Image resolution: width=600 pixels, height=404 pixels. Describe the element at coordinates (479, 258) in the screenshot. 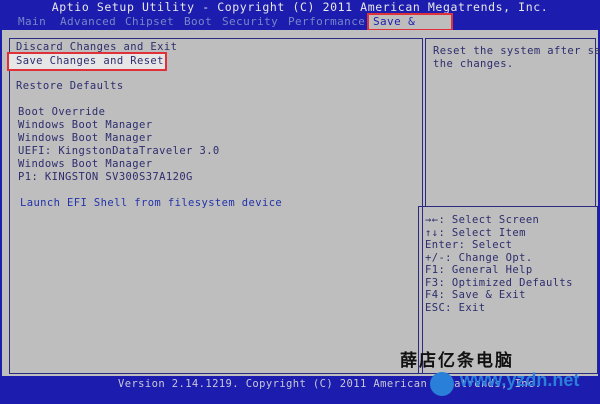

I see `key-help-change-opt: +/-: Change Opt.` at that location.